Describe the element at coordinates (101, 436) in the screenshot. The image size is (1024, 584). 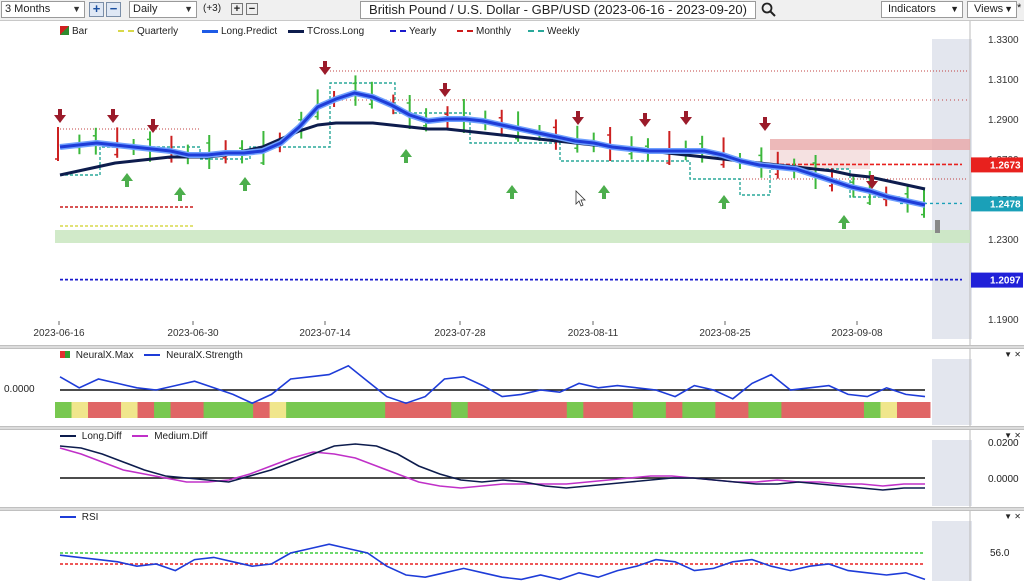
I see `legend-long-diff: Long.Diff` at that location.